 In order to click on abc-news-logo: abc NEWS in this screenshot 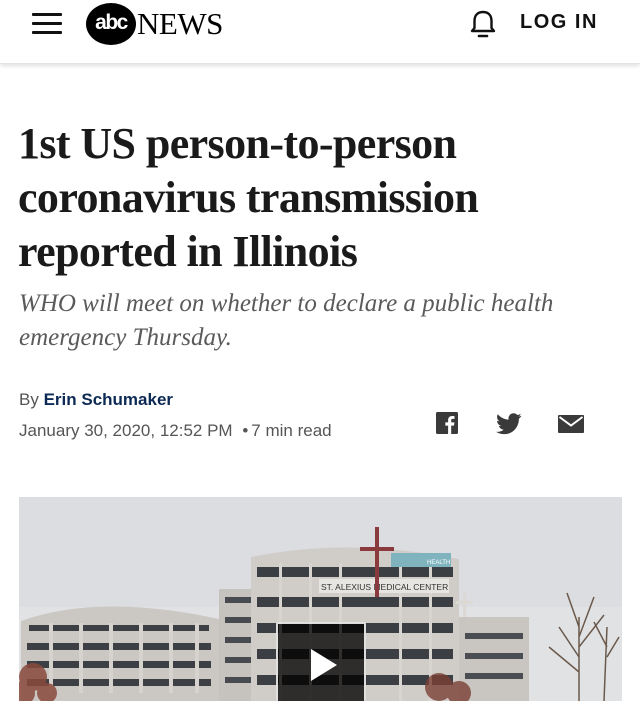, I will do `click(154, 24)`.